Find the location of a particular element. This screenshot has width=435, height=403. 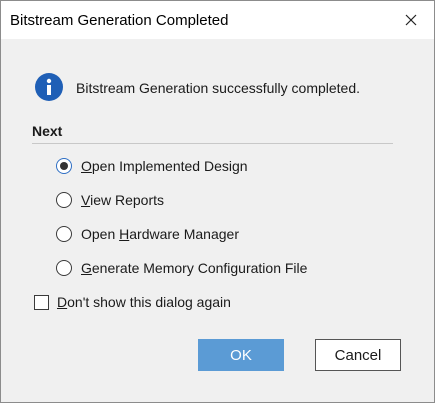

dialog-title: Bitstream Generation Completed is located at coordinates (119, 20).